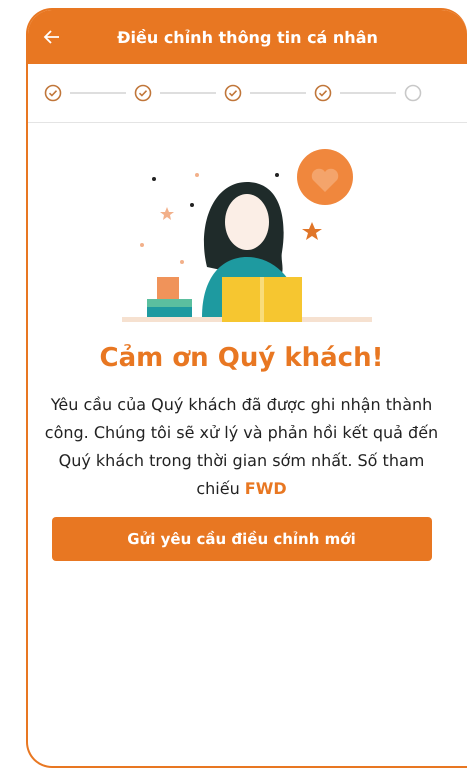  What do you see at coordinates (242, 358) in the screenshot?
I see `thank-you-heading: Cảm ơn Quý khách!` at bounding box center [242, 358].